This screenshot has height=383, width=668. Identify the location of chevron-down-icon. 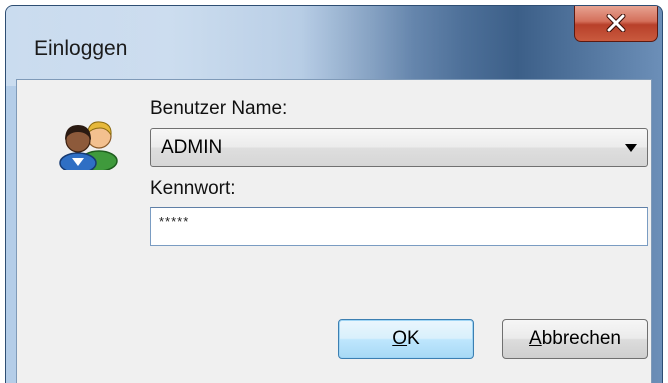
(631, 148).